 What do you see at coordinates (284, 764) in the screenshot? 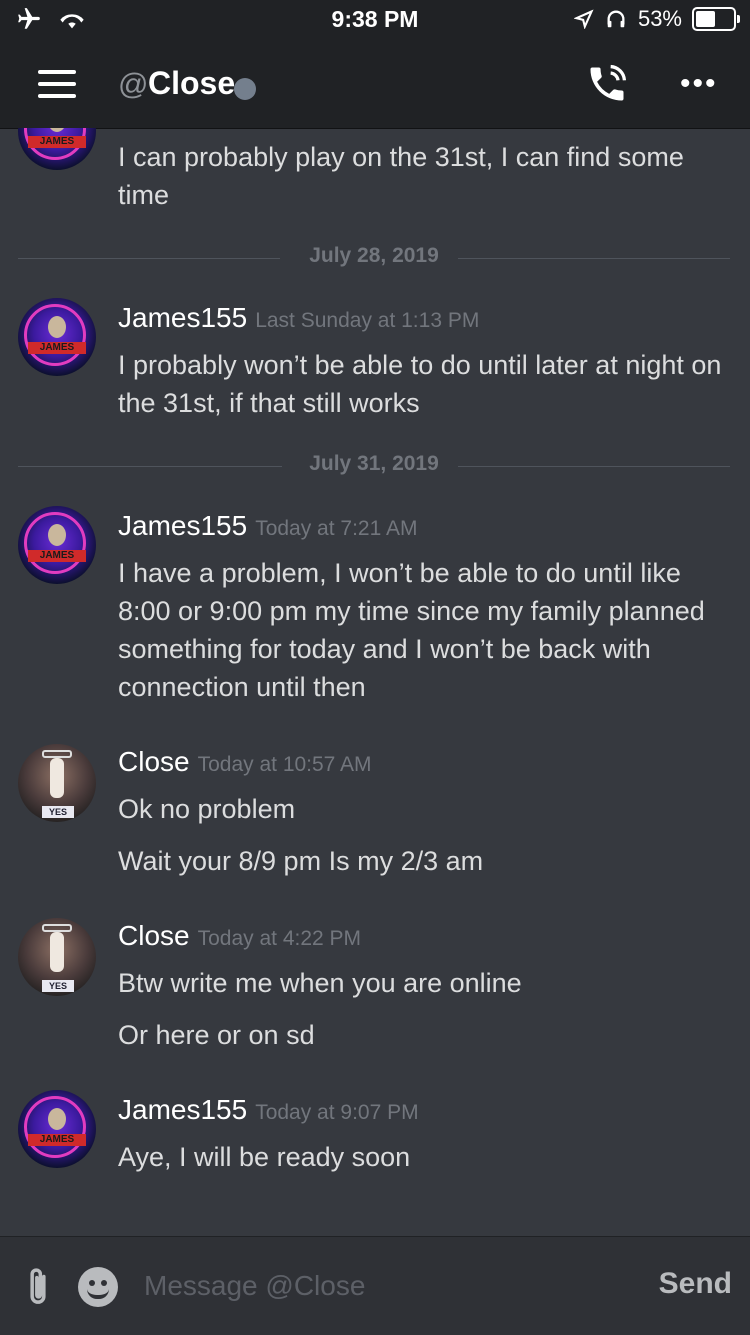
I see `timestamp: Today at 10:57 AM` at bounding box center [284, 764].